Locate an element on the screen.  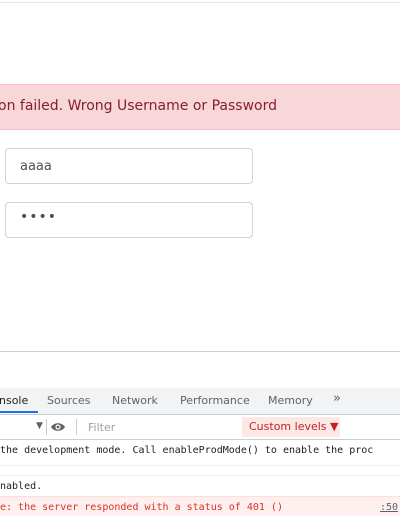
console-toolbar: ▼ Custom levels ▼ is located at coordinates (200, 427).